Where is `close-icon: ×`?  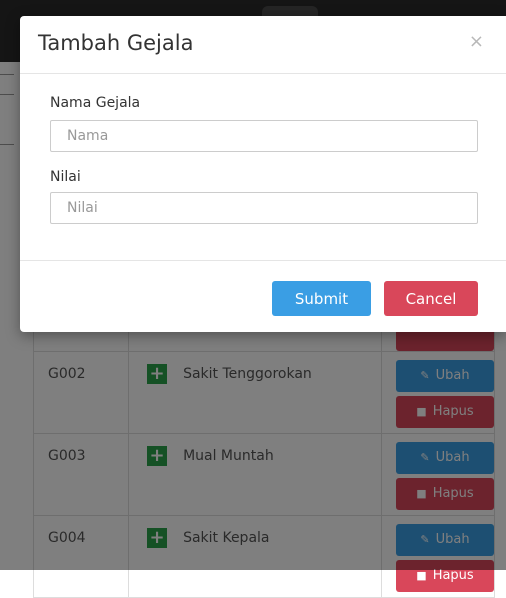 close-icon: × is located at coordinates (476, 41).